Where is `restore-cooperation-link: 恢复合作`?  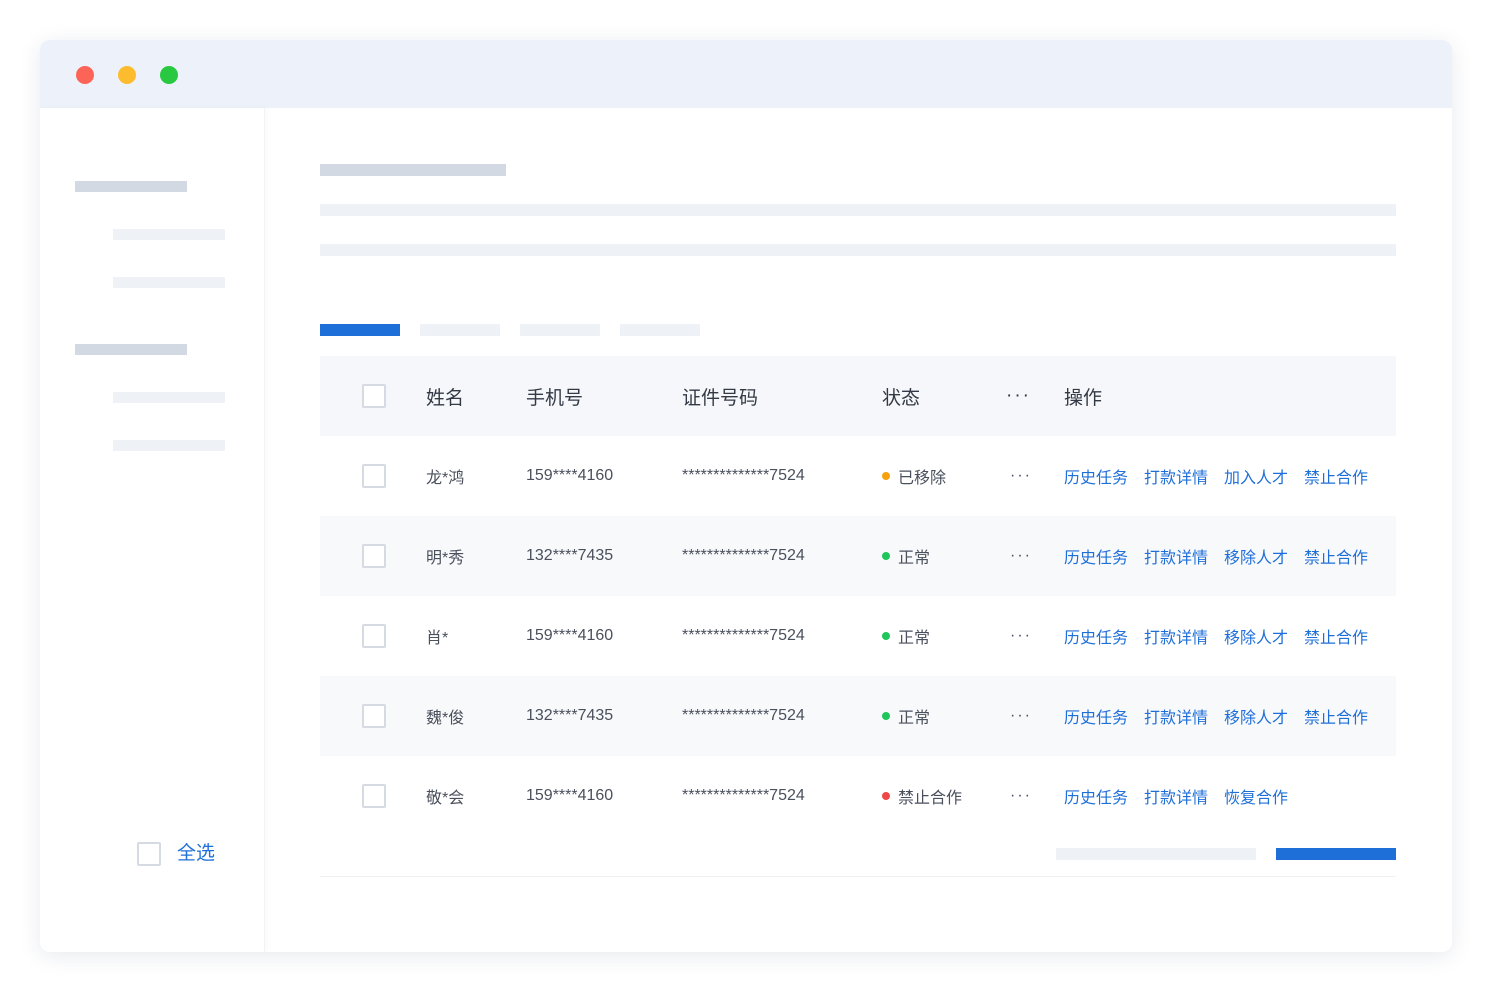
restore-cooperation-link: 恢复合作 is located at coordinates (1256, 796).